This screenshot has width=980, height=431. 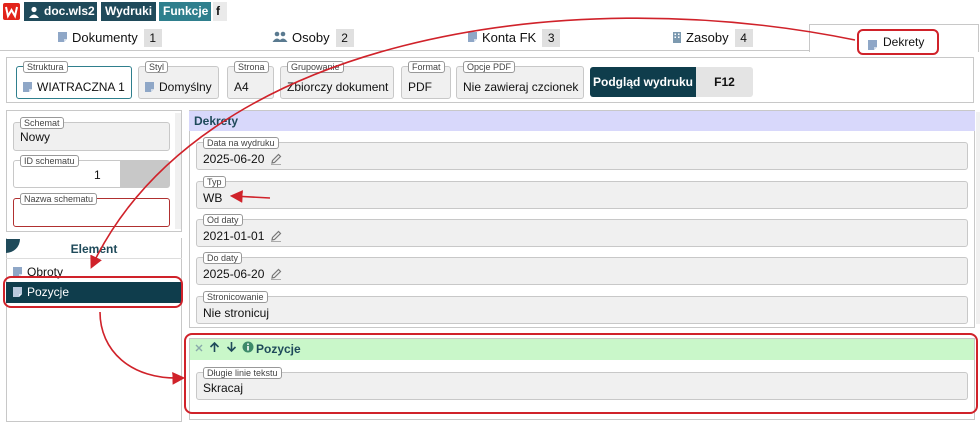 What do you see at coordinates (582, 307) in the screenshot?
I see `stronicowanie-field: Stronicowanie Nie stronicuj` at bounding box center [582, 307].